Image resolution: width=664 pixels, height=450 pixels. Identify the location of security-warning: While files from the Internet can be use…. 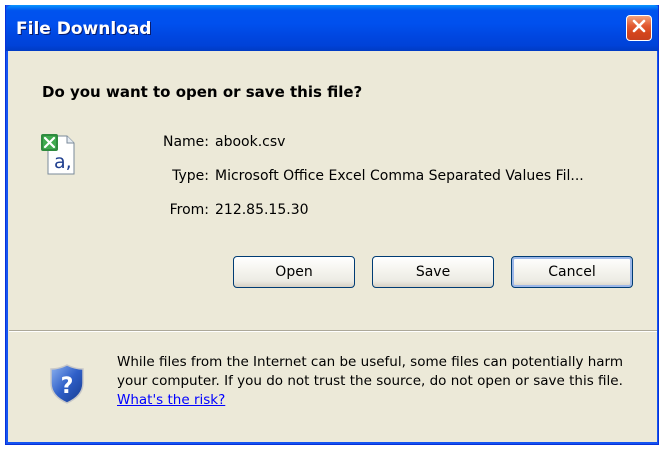
(382, 381).